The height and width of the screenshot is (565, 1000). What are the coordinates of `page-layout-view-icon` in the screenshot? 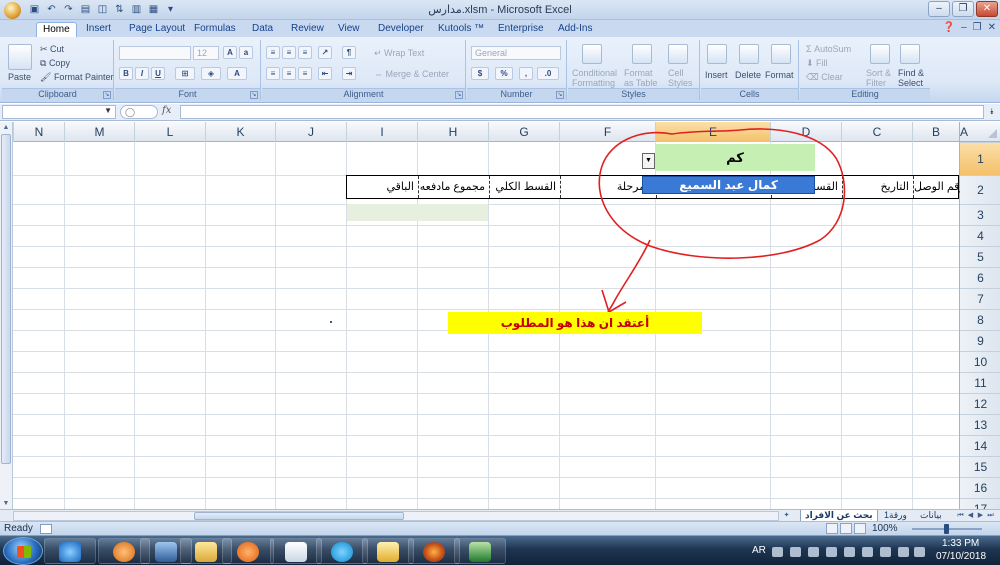 It's located at (846, 528).